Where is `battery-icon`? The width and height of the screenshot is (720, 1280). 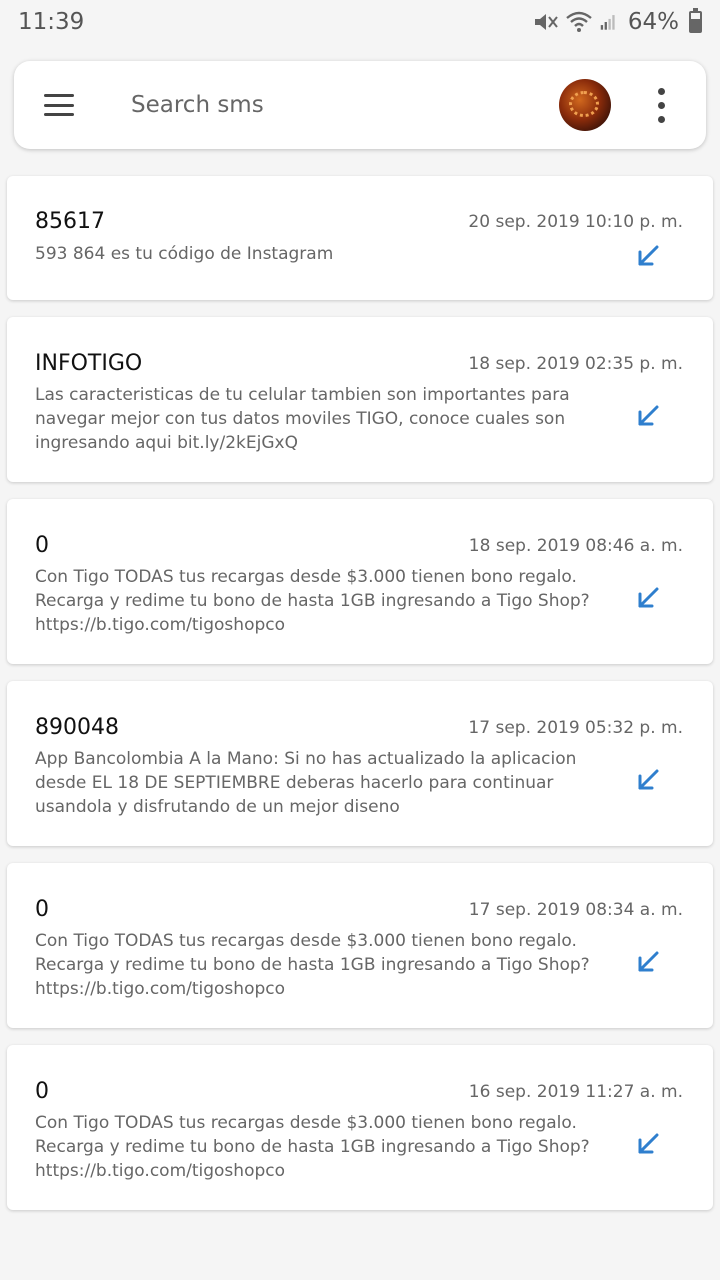 battery-icon is located at coordinates (695, 20).